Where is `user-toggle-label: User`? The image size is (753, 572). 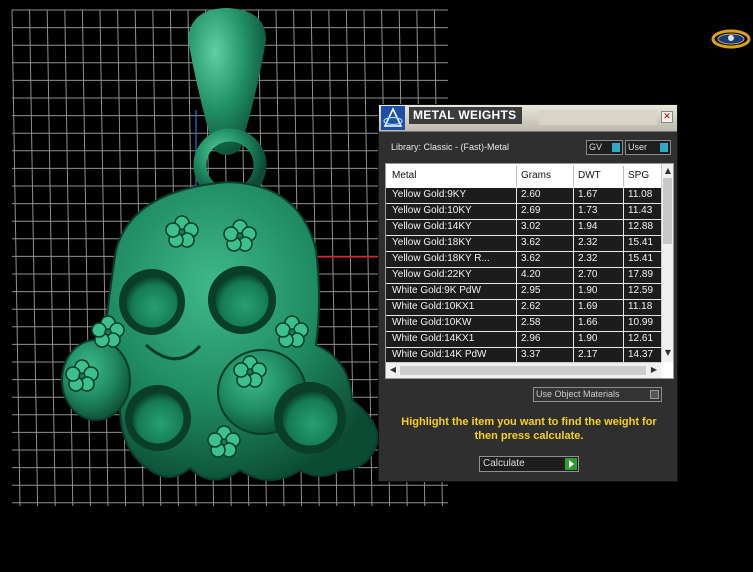 user-toggle-label: User is located at coordinates (638, 147).